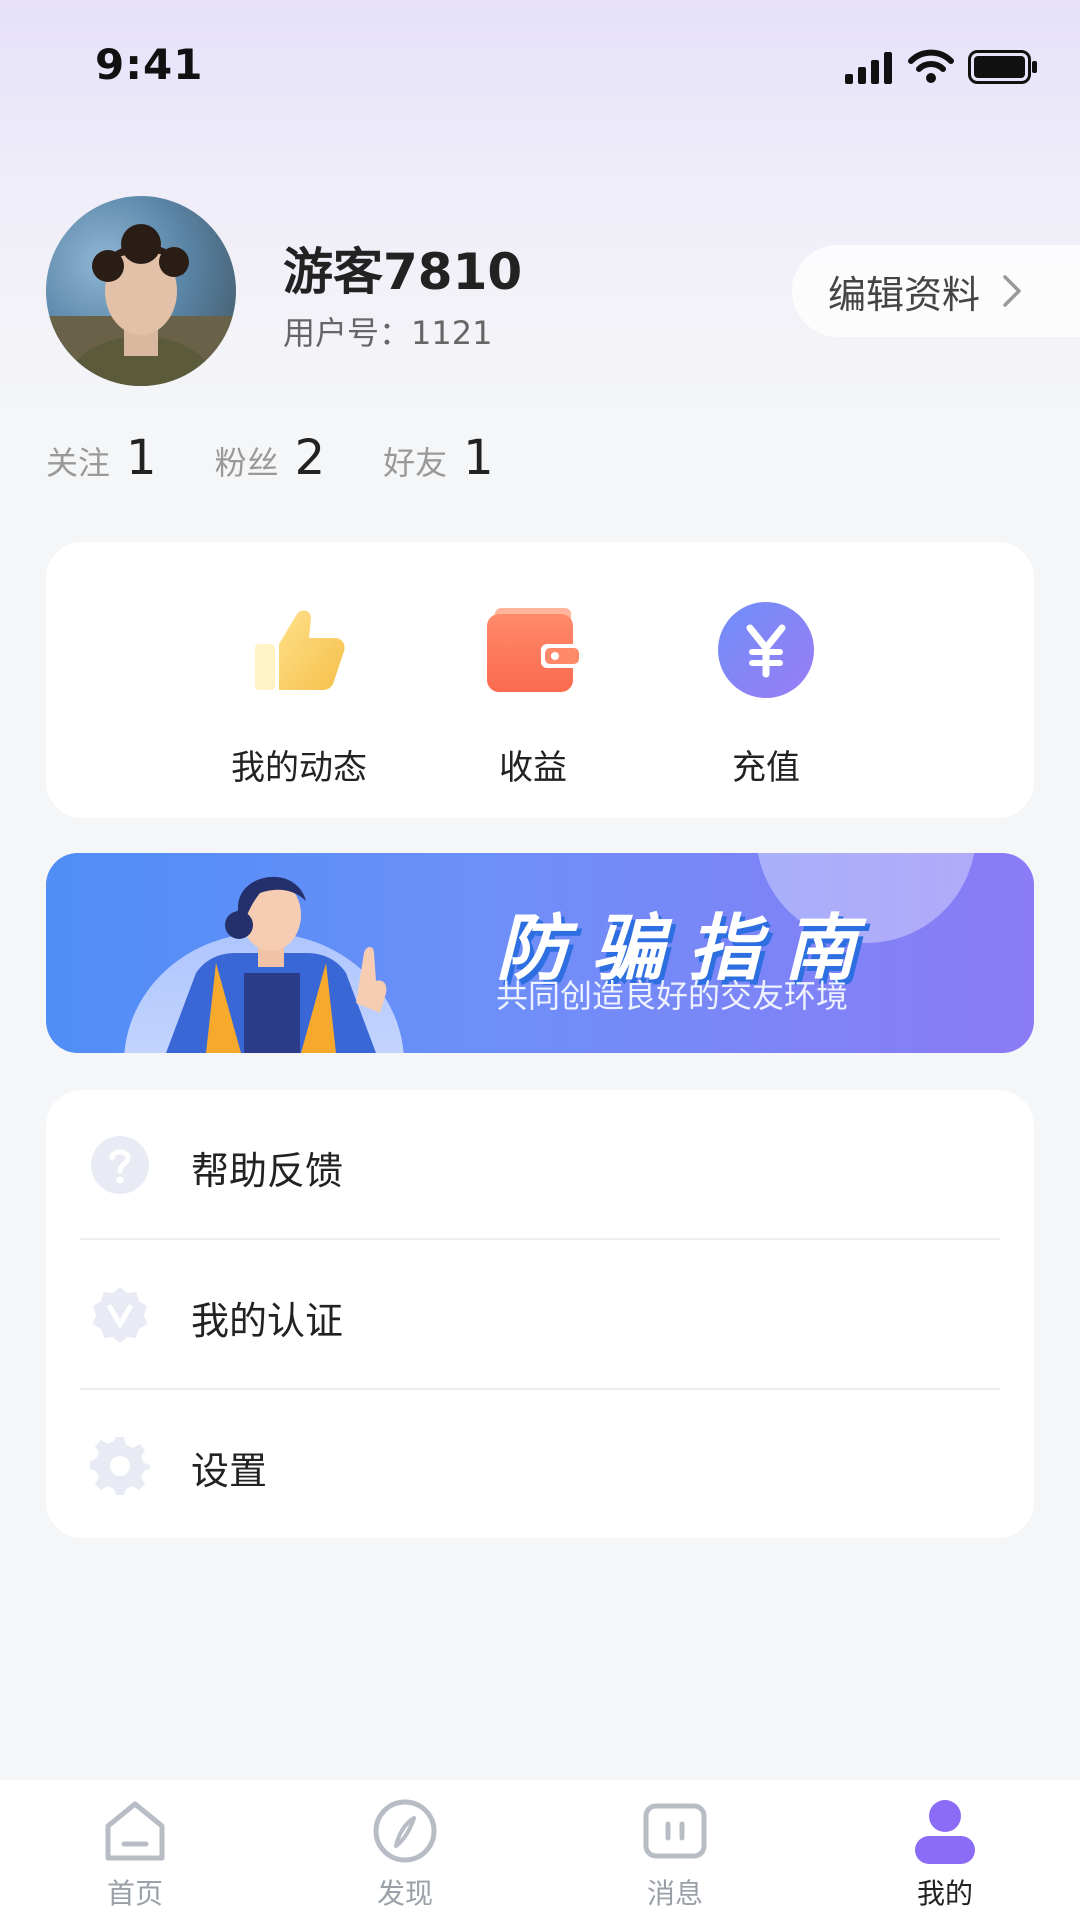  What do you see at coordinates (534, 650) in the screenshot?
I see `wallet-icon` at bounding box center [534, 650].